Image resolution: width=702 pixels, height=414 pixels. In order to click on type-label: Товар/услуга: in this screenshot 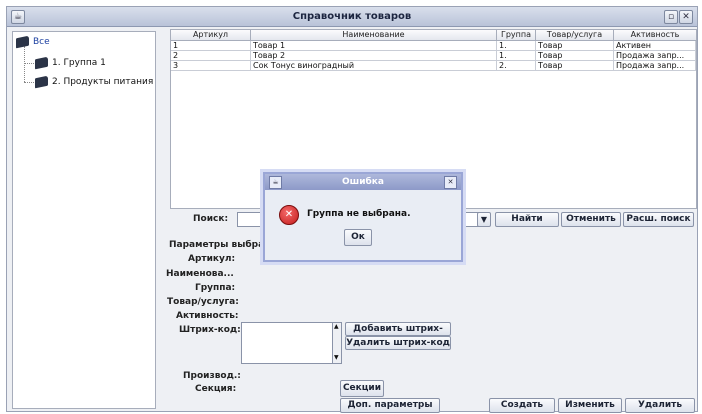, I will do `click(203, 302)`.